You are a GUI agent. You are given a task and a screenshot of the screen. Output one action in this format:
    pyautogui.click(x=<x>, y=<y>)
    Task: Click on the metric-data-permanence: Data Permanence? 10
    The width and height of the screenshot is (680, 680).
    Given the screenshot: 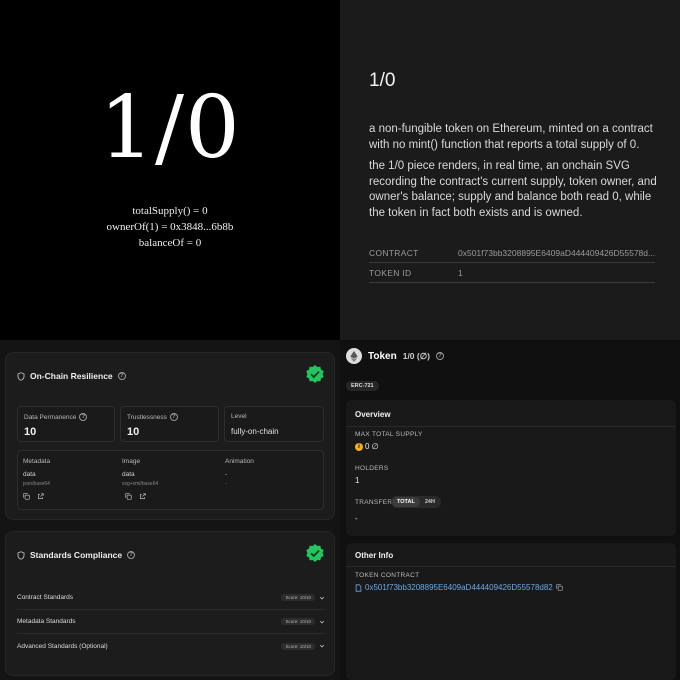 What is the action you would take?
    pyautogui.click(x=66, y=424)
    